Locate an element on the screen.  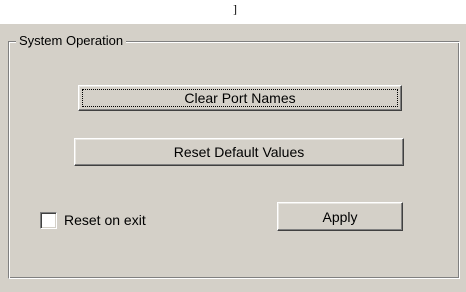
reset-on-exit-option: Reset on exit is located at coordinates (93, 220).